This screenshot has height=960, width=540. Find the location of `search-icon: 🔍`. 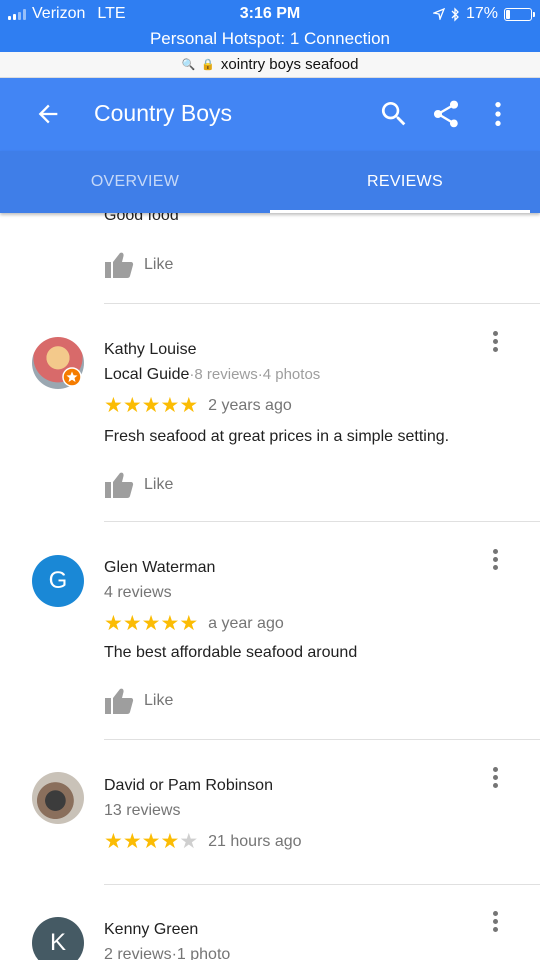

search-icon: 🔍 is located at coordinates (188, 65).